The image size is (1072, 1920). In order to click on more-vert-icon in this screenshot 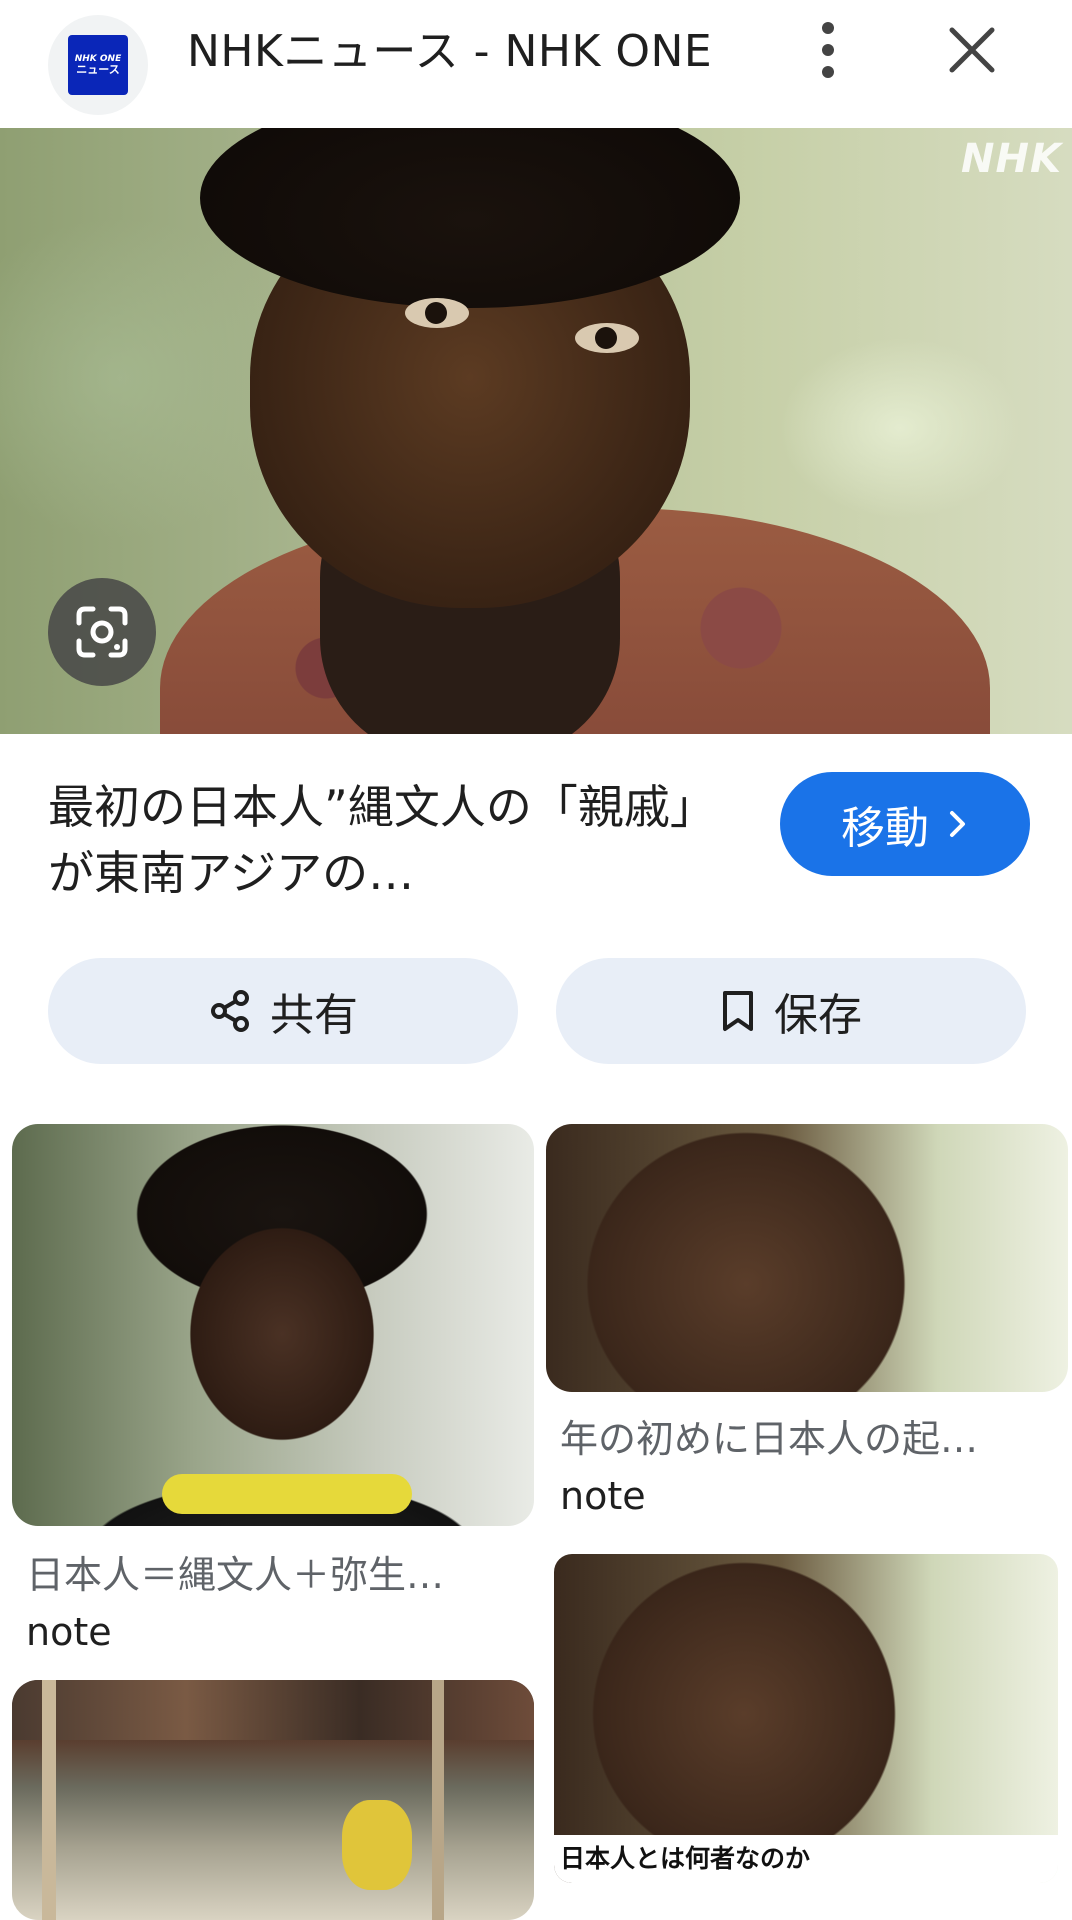, I will do `click(828, 50)`.